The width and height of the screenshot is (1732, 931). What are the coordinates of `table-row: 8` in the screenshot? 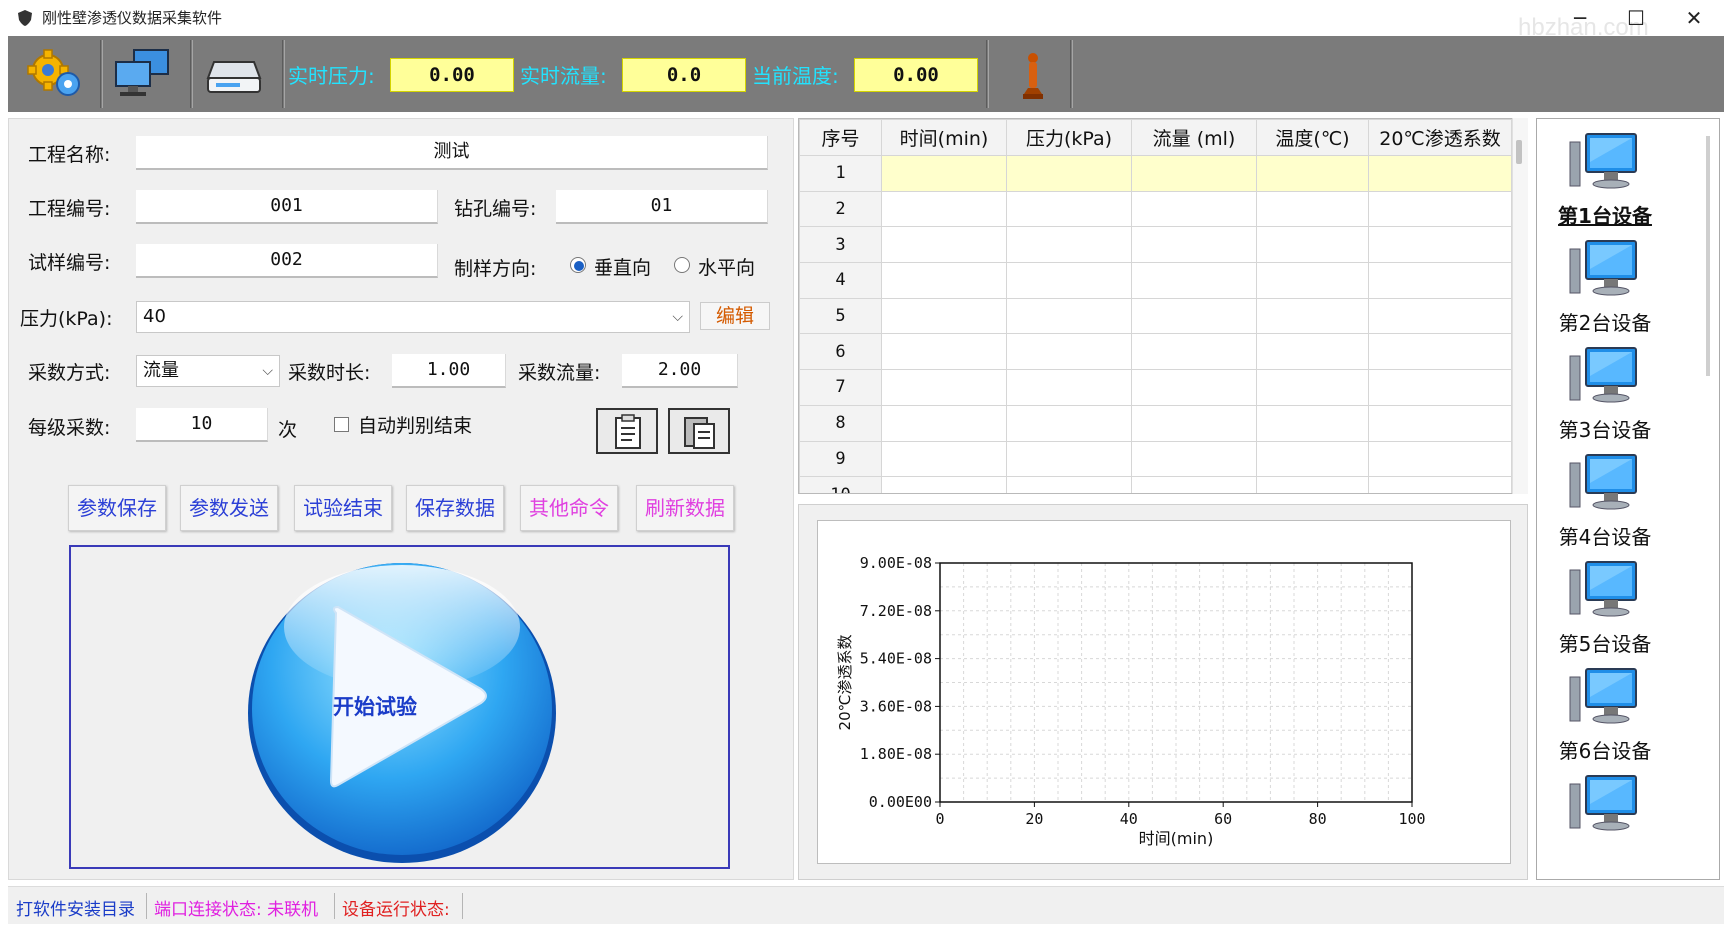 It's located at (1155, 423).